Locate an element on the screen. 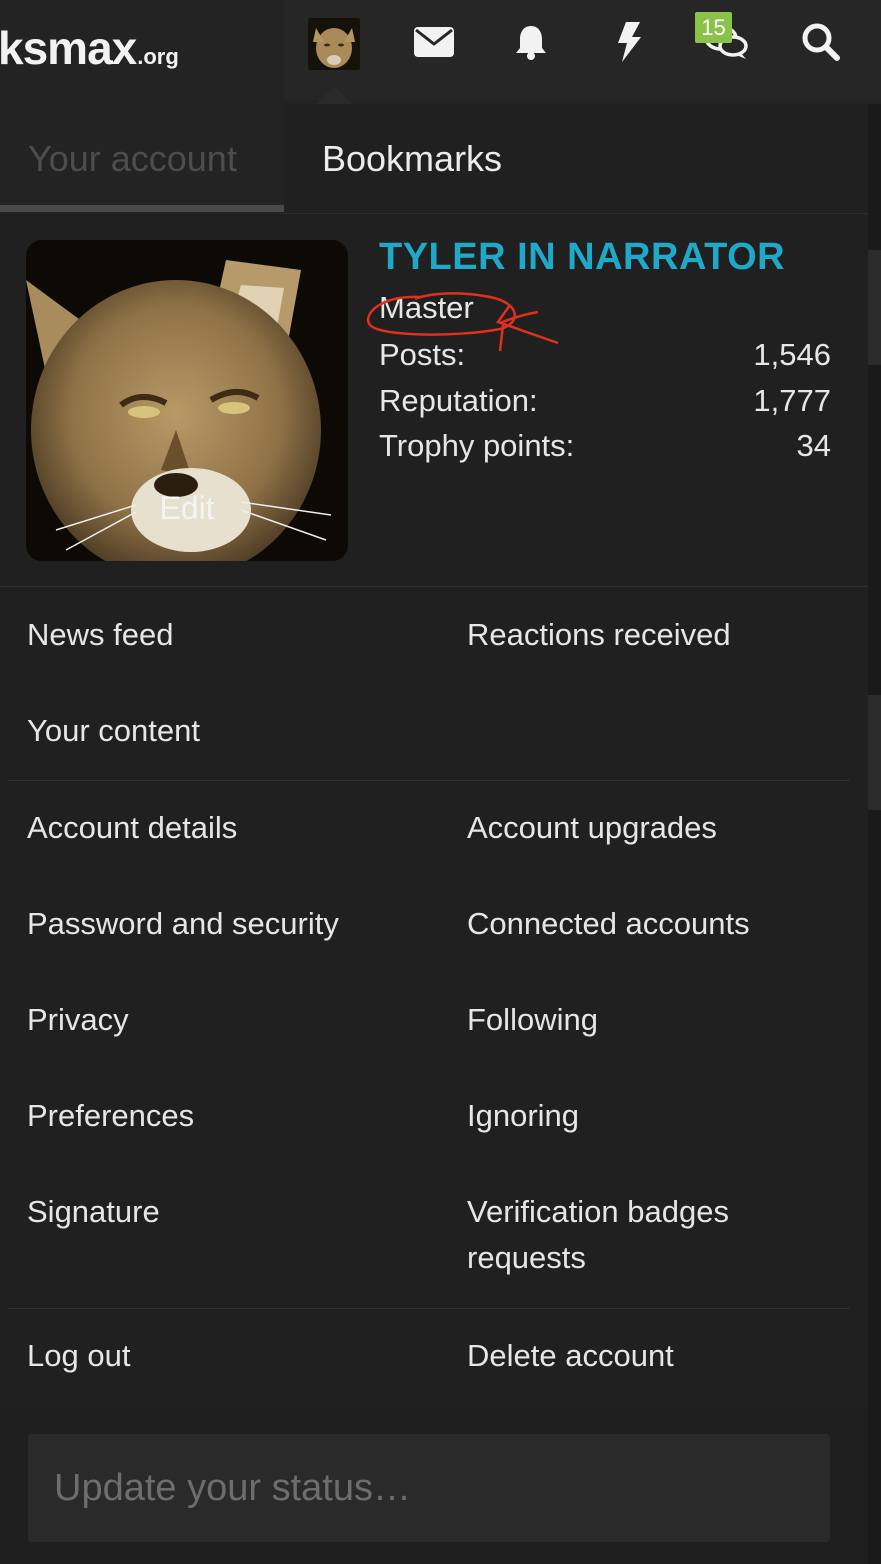 The width and height of the screenshot is (881, 1564). menu-preferences: Preferences is located at coordinates (110, 1116).